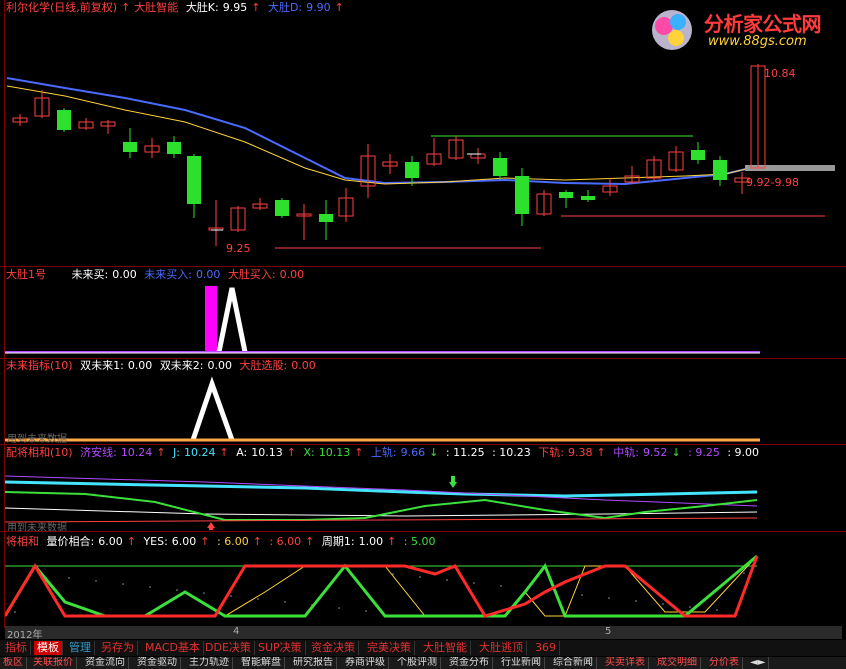  Describe the element at coordinates (334, 452) in the screenshot. I see `p3-d-value: 10.13` at that location.